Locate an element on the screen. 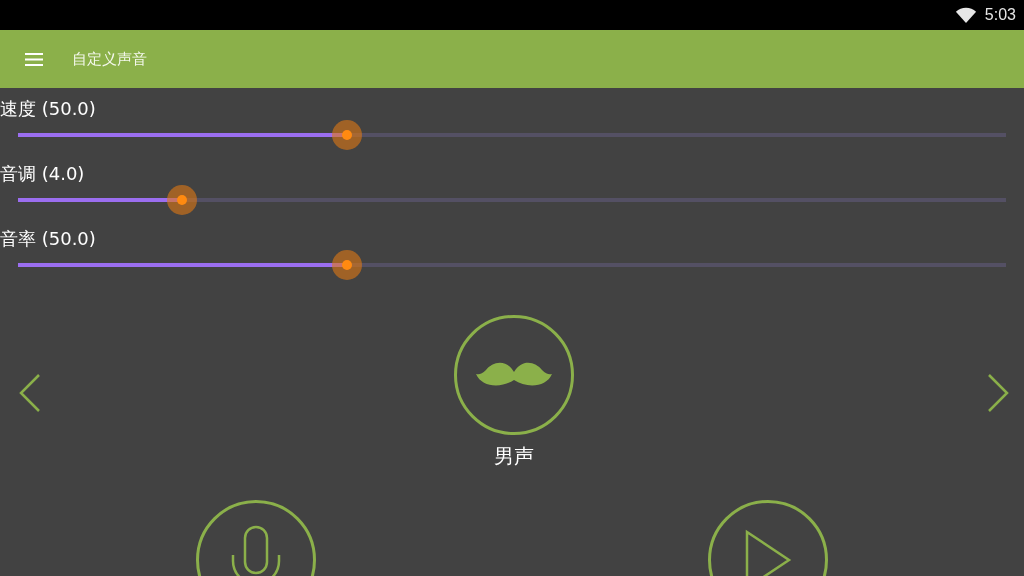  app-title: 自定义声音 is located at coordinates (109, 59).